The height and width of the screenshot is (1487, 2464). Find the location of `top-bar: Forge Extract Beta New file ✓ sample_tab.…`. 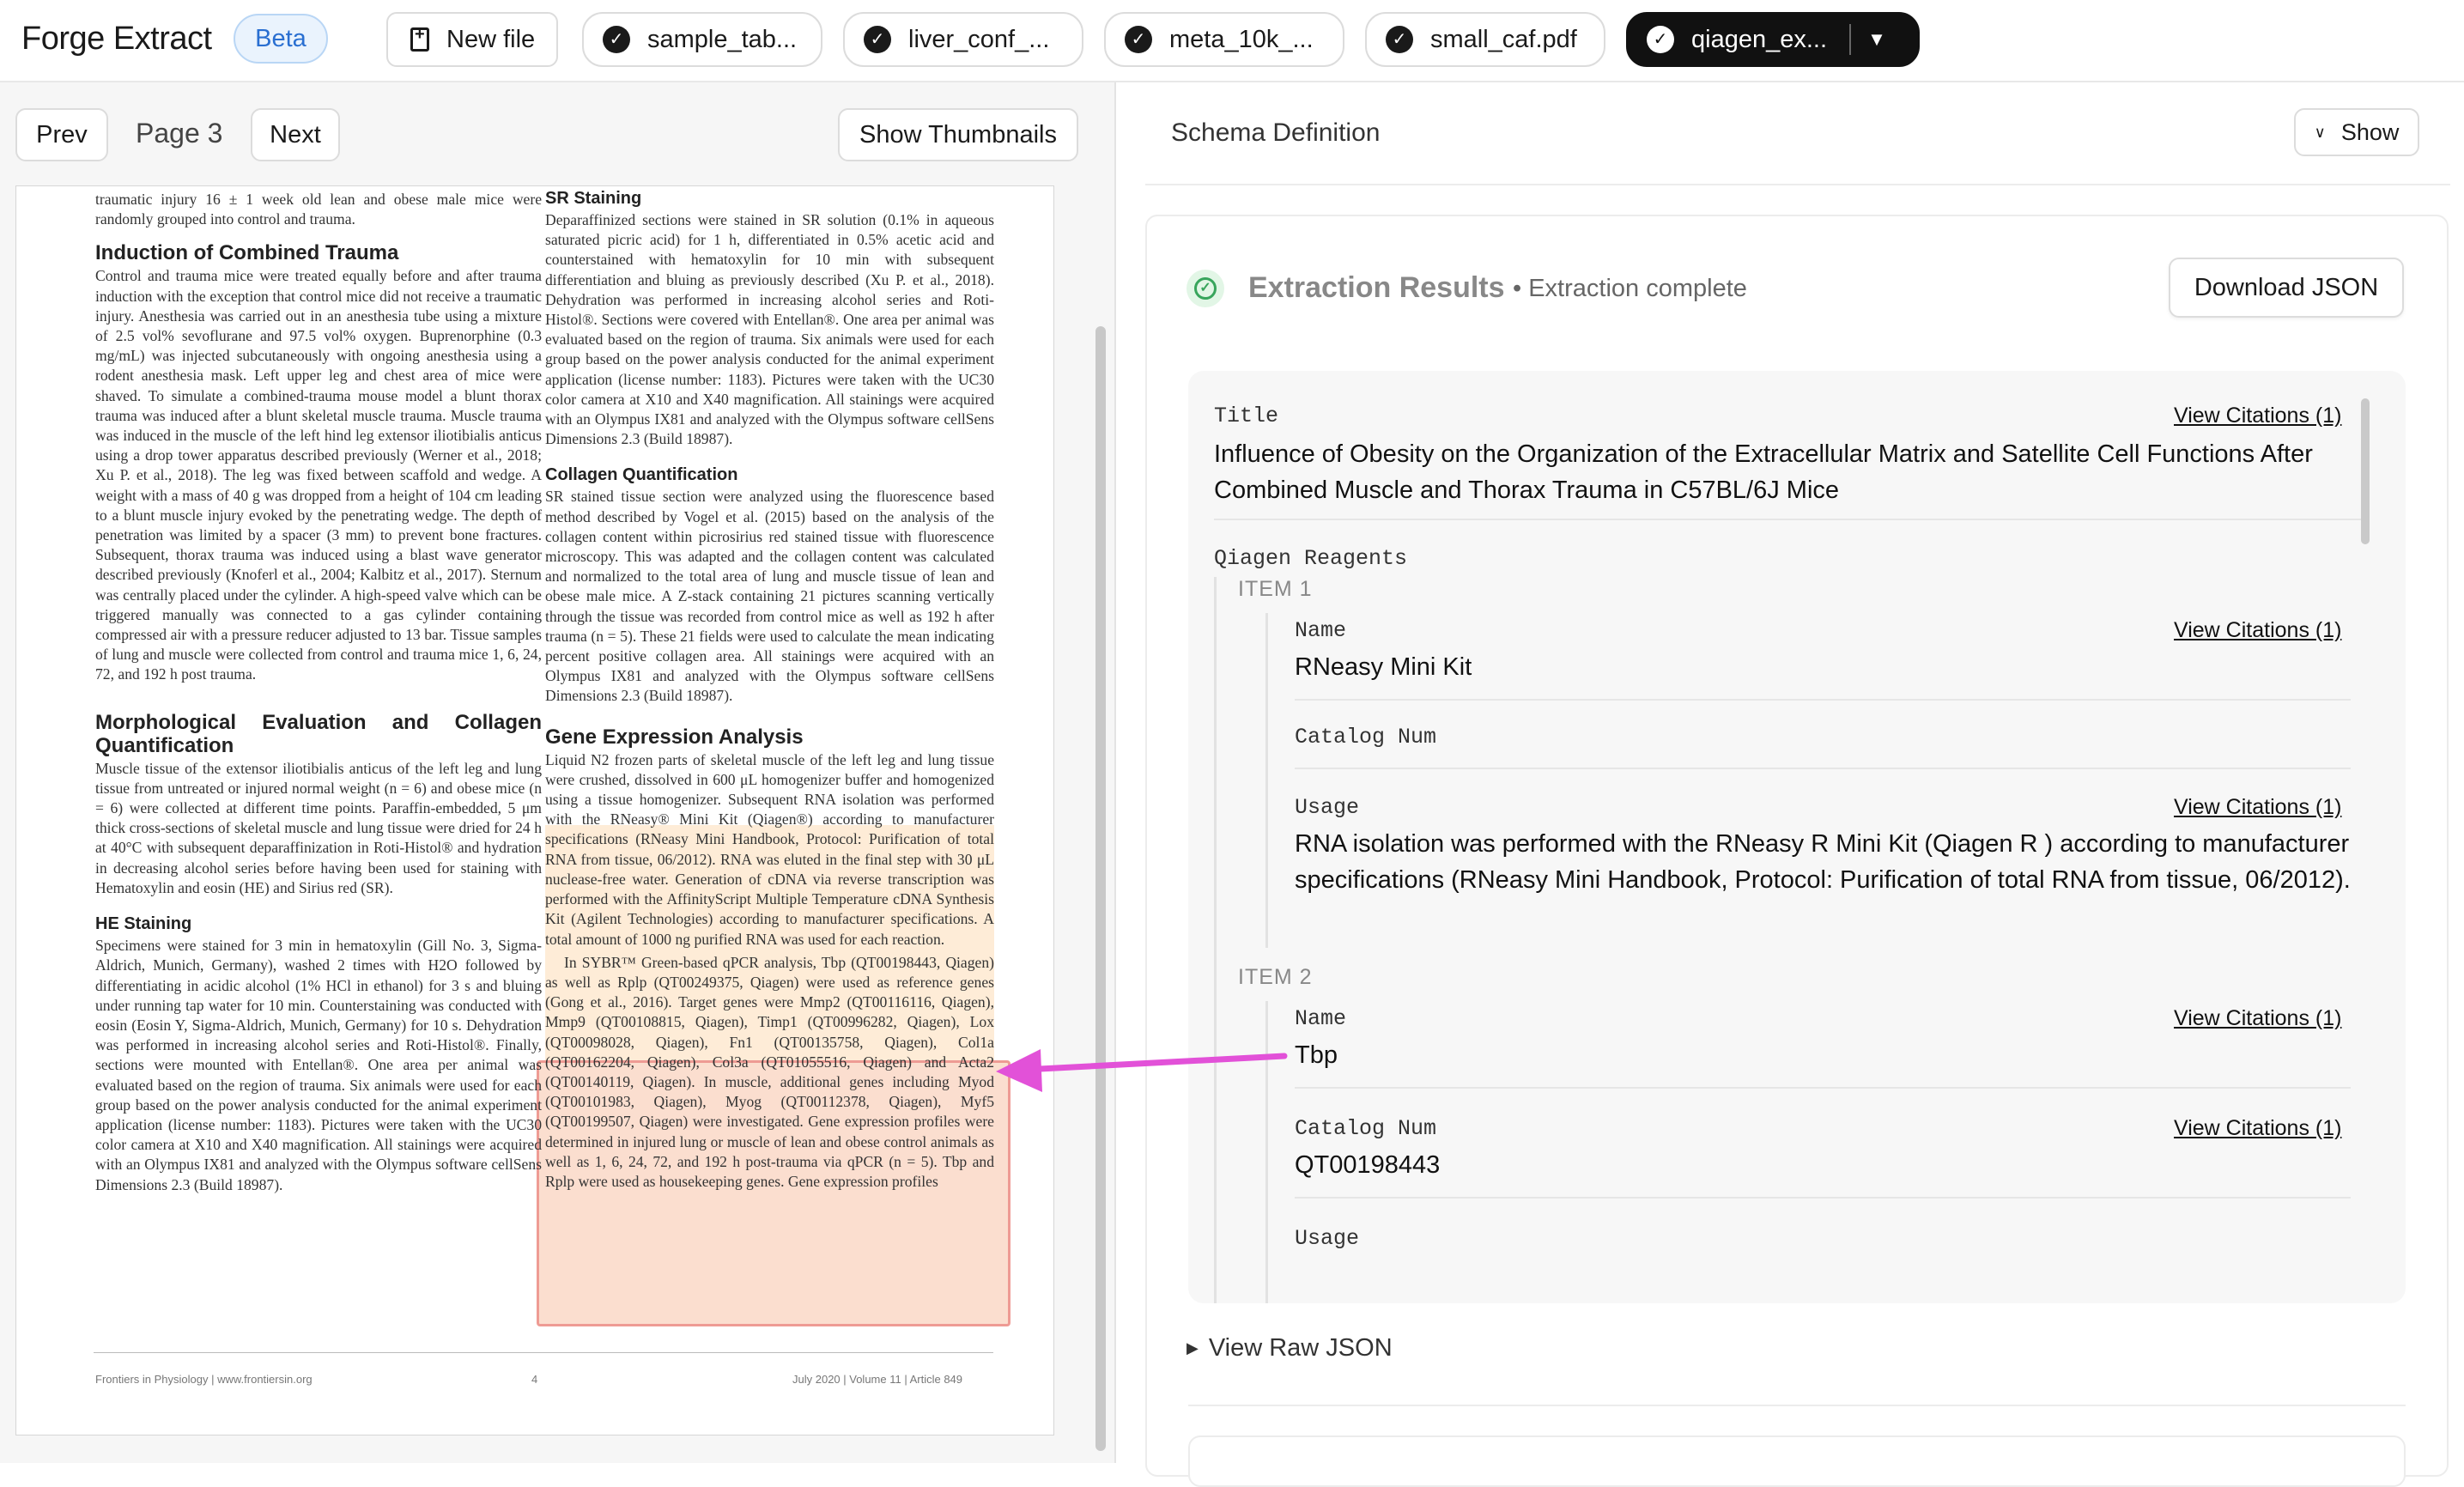

top-bar: Forge Extract Beta New file ✓ sample_tab.… is located at coordinates (1232, 41).